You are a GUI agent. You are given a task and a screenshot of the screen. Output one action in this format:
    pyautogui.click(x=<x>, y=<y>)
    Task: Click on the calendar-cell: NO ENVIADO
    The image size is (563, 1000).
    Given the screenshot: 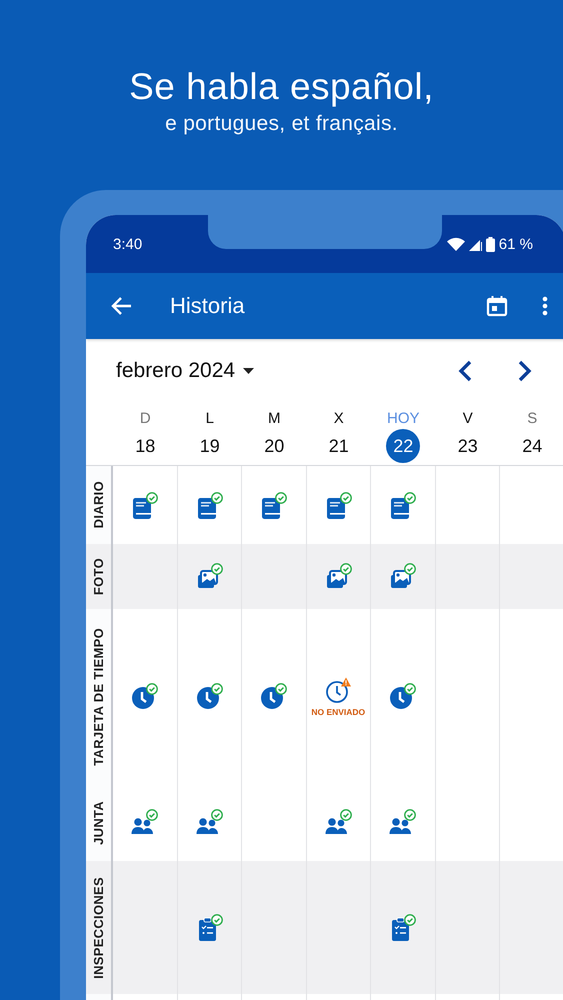 What is the action you would take?
    pyautogui.click(x=338, y=696)
    